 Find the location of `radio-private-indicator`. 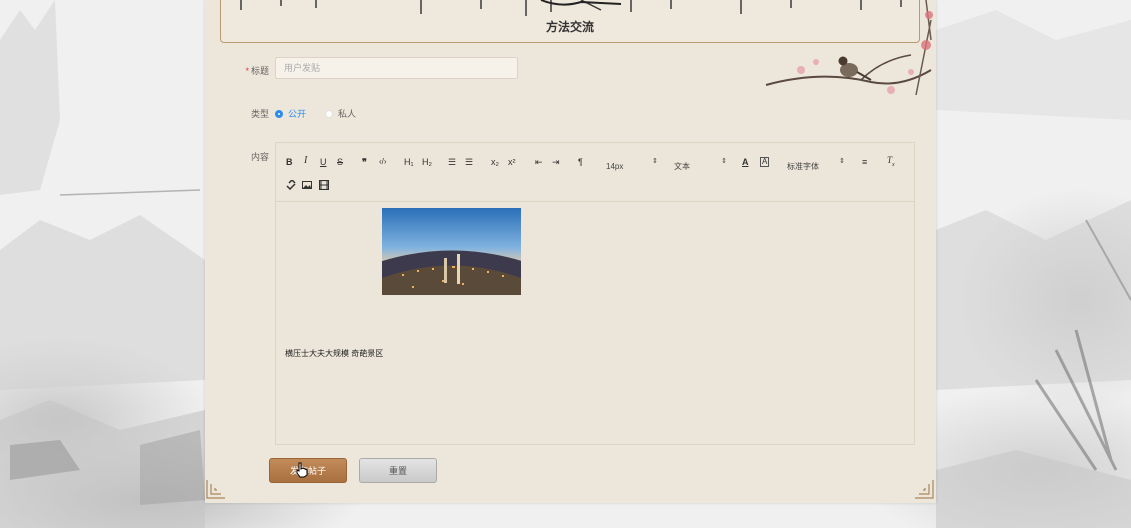

radio-private-indicator is located at coordinates (329, 113).